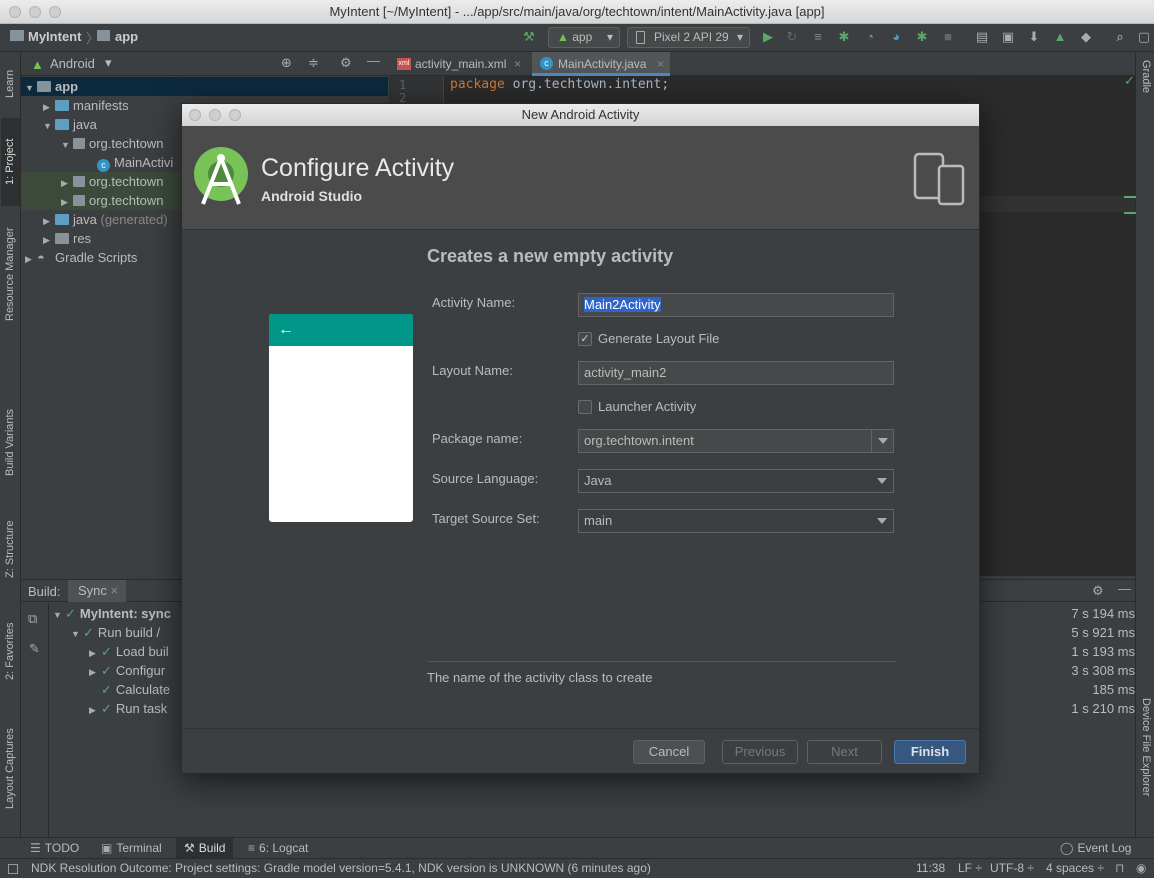 The image size is (1154, 878). What do you see at coordinates (10, 549) in the screenshot?
I see `tool-tab-structure: Z: Structure` at bounding box center [10, 549].